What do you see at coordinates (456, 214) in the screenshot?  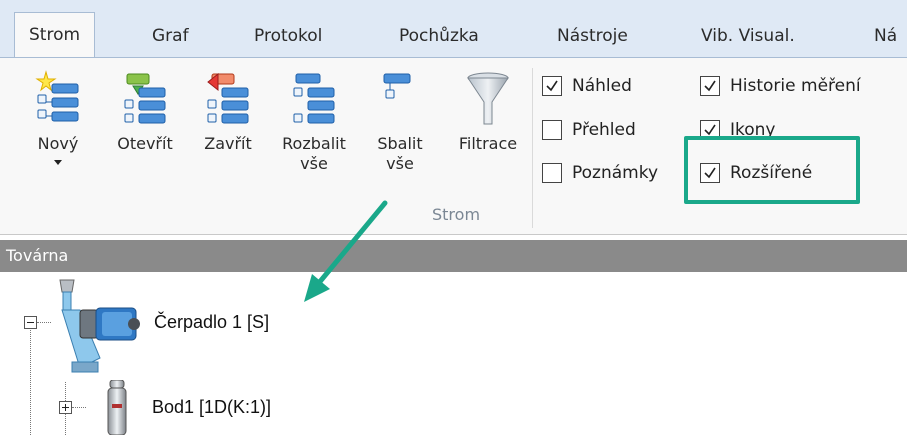 I see `ribbon-group-label: Strom` at bounding box center [456, 214].